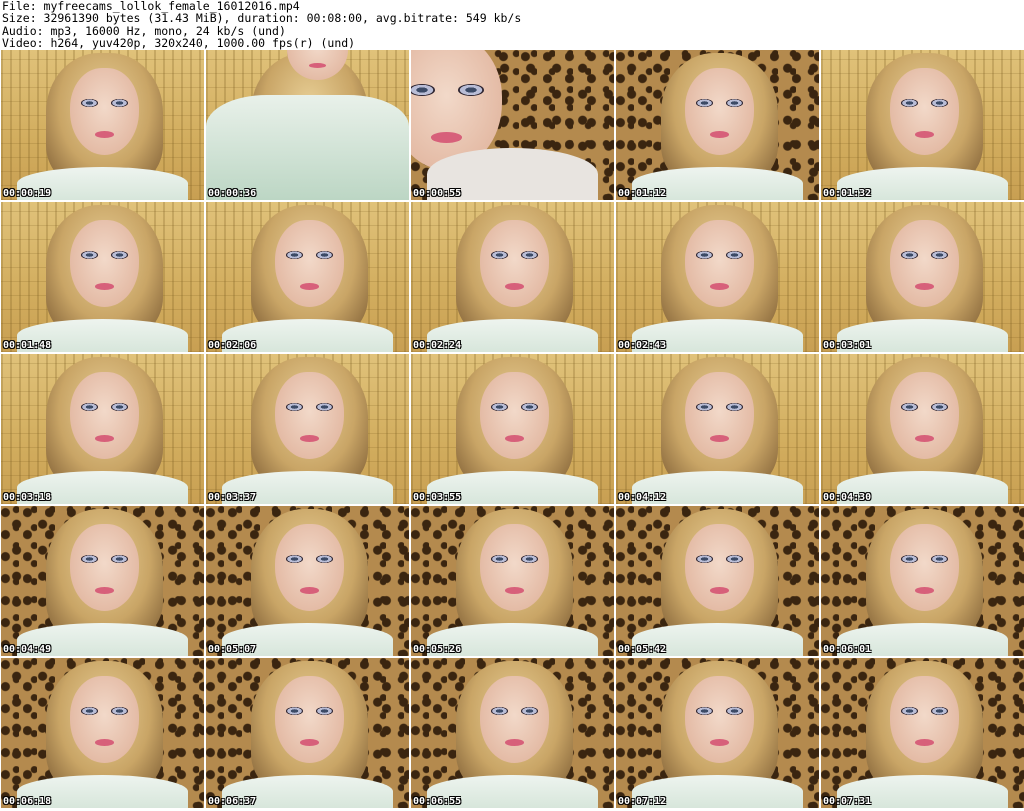 This screenshot has width=1024, height=811. What do you see at coordinates (27, 345) in the screenshot?
I see `timestamp-label: 00:01:48` at bounding box center [27, 345].